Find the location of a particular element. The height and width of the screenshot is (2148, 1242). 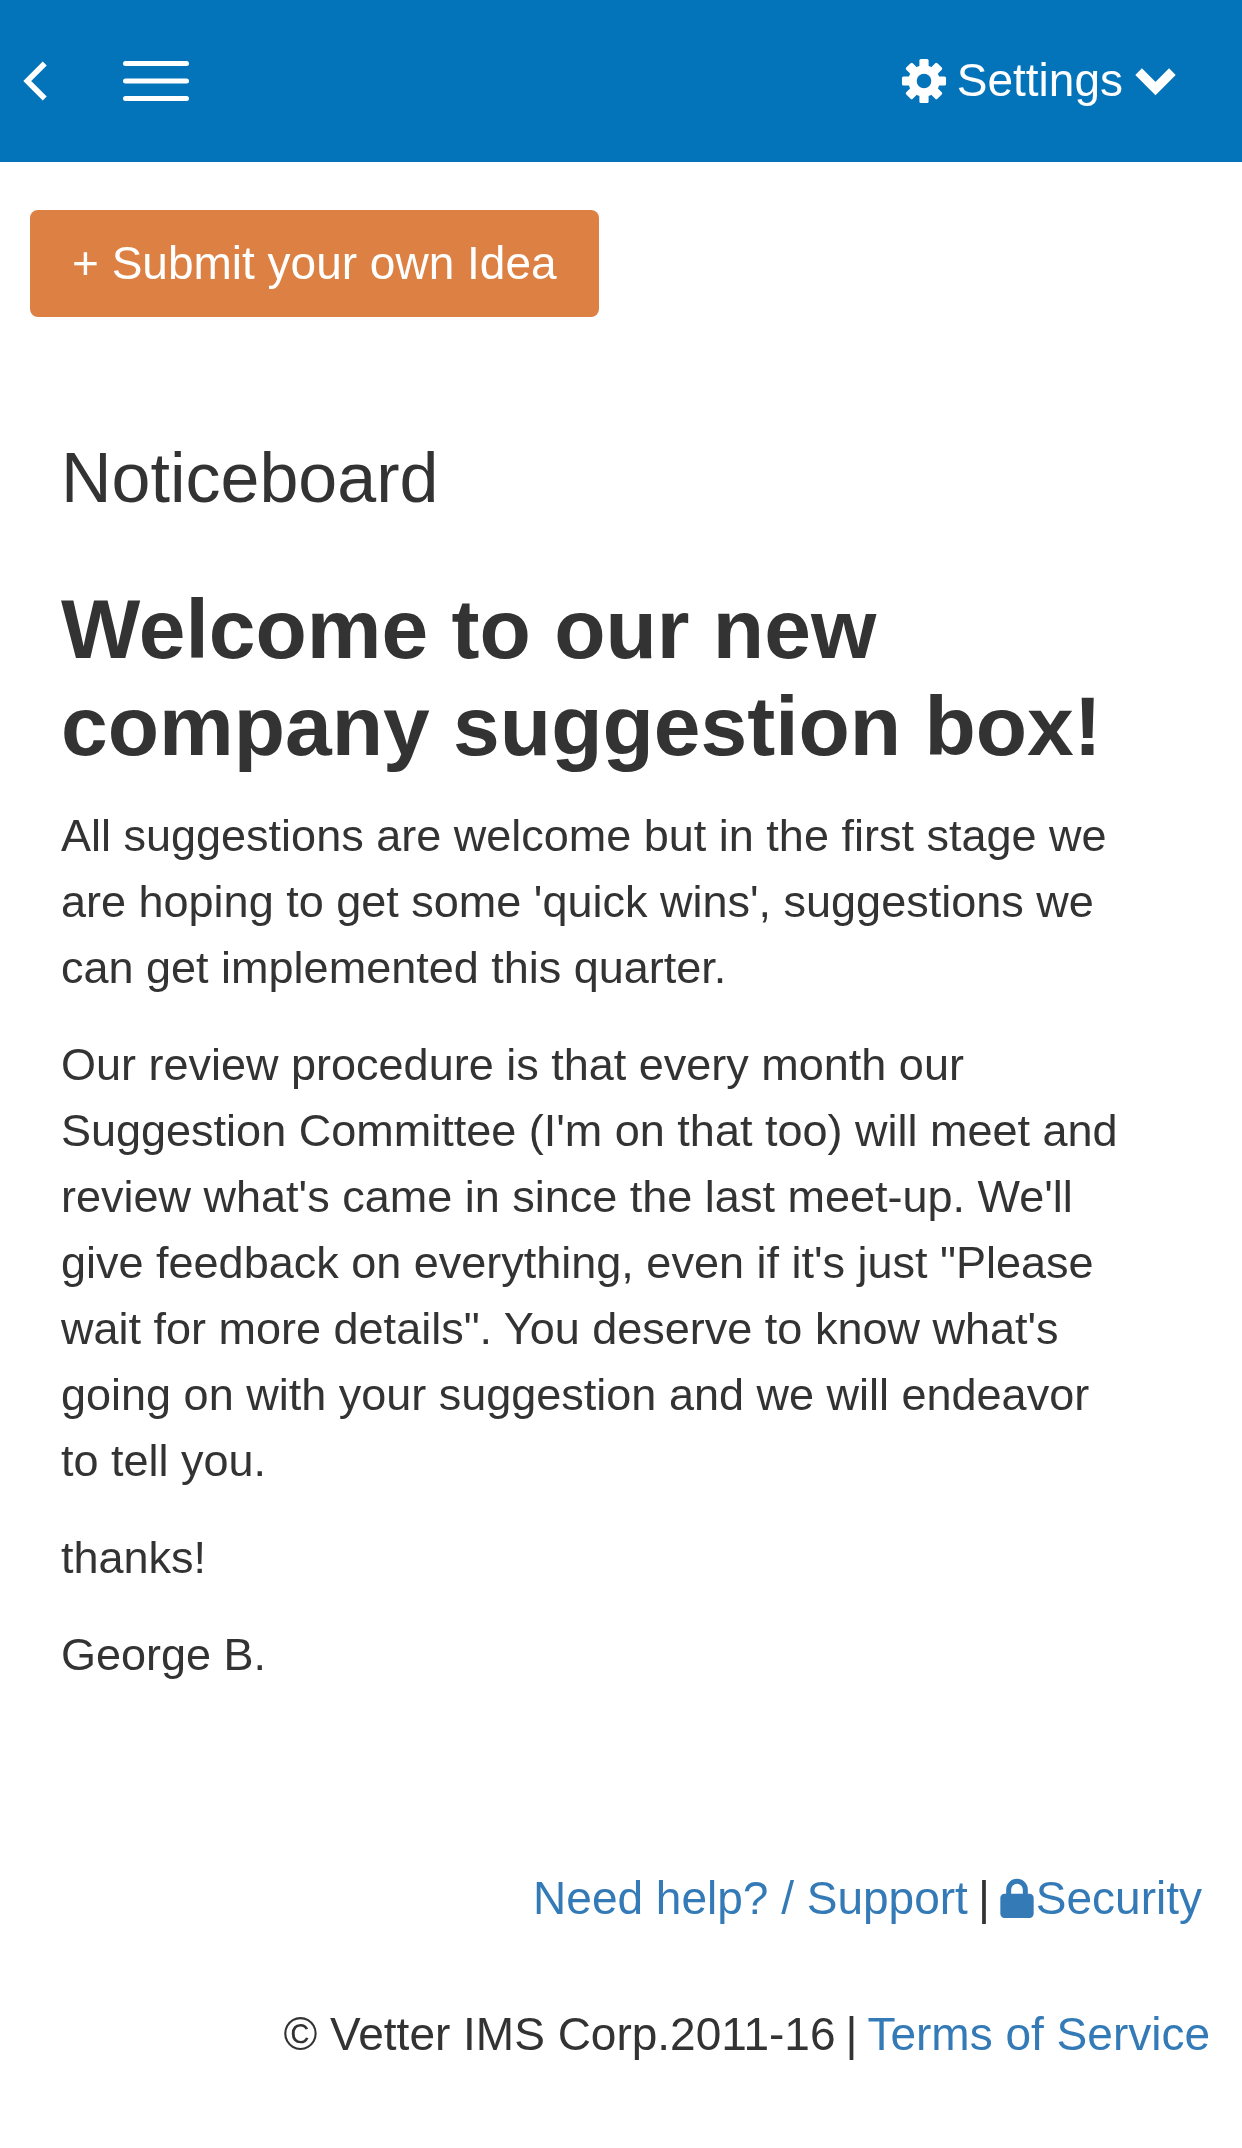

notice-paragraph: George B. is located at coordinates (164, 1655).